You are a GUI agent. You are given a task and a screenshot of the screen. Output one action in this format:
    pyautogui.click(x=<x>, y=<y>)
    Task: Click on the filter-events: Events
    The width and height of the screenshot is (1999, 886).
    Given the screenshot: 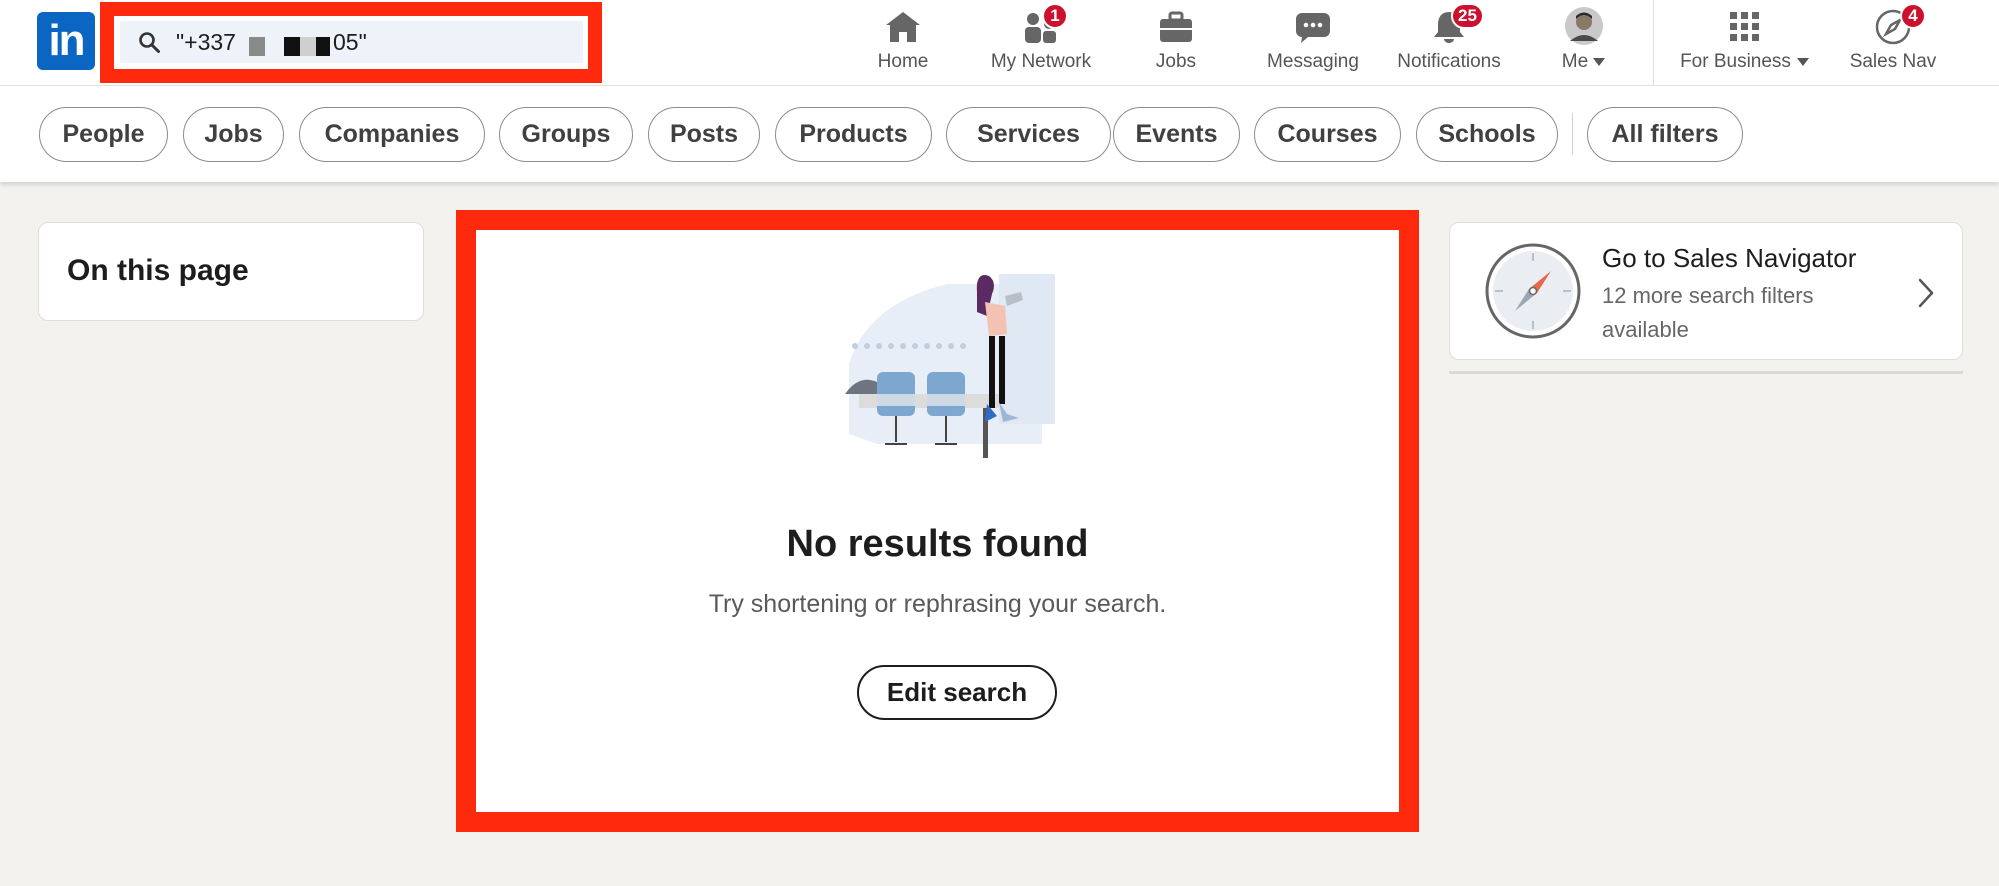 What is the action you would take?
    pyautogui.click(x=1176, y=134)
    